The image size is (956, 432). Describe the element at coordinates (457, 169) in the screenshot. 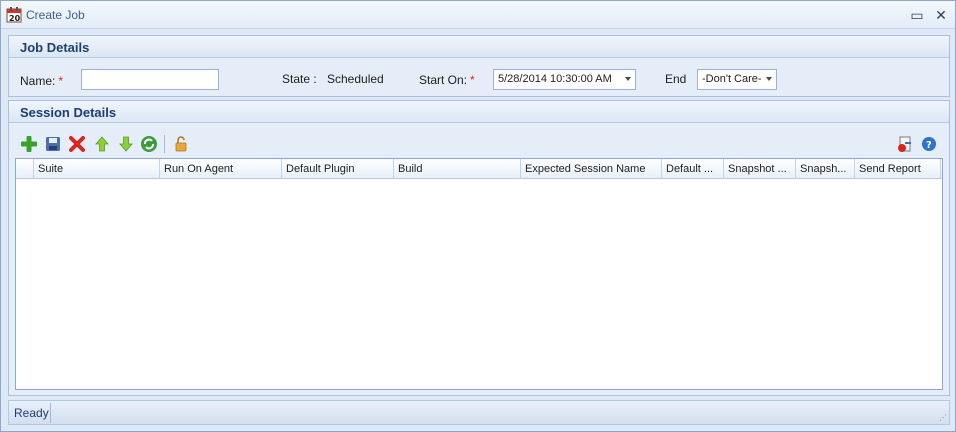

I see `column-header-build: Build` at that location.